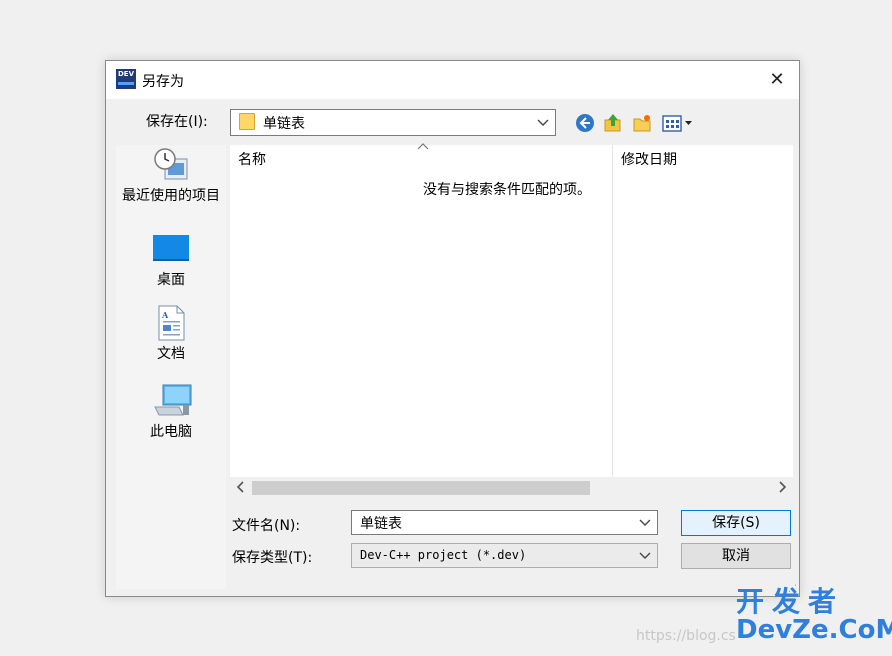 The width and height of the screenshot is (892, 656). I want to click on watermark: 开发者 DevZe.CoM, so click(814, 615).